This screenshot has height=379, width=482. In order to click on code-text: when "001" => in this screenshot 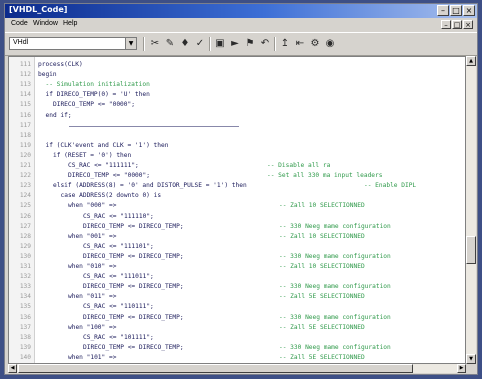, I will do `click(92, 236)`.